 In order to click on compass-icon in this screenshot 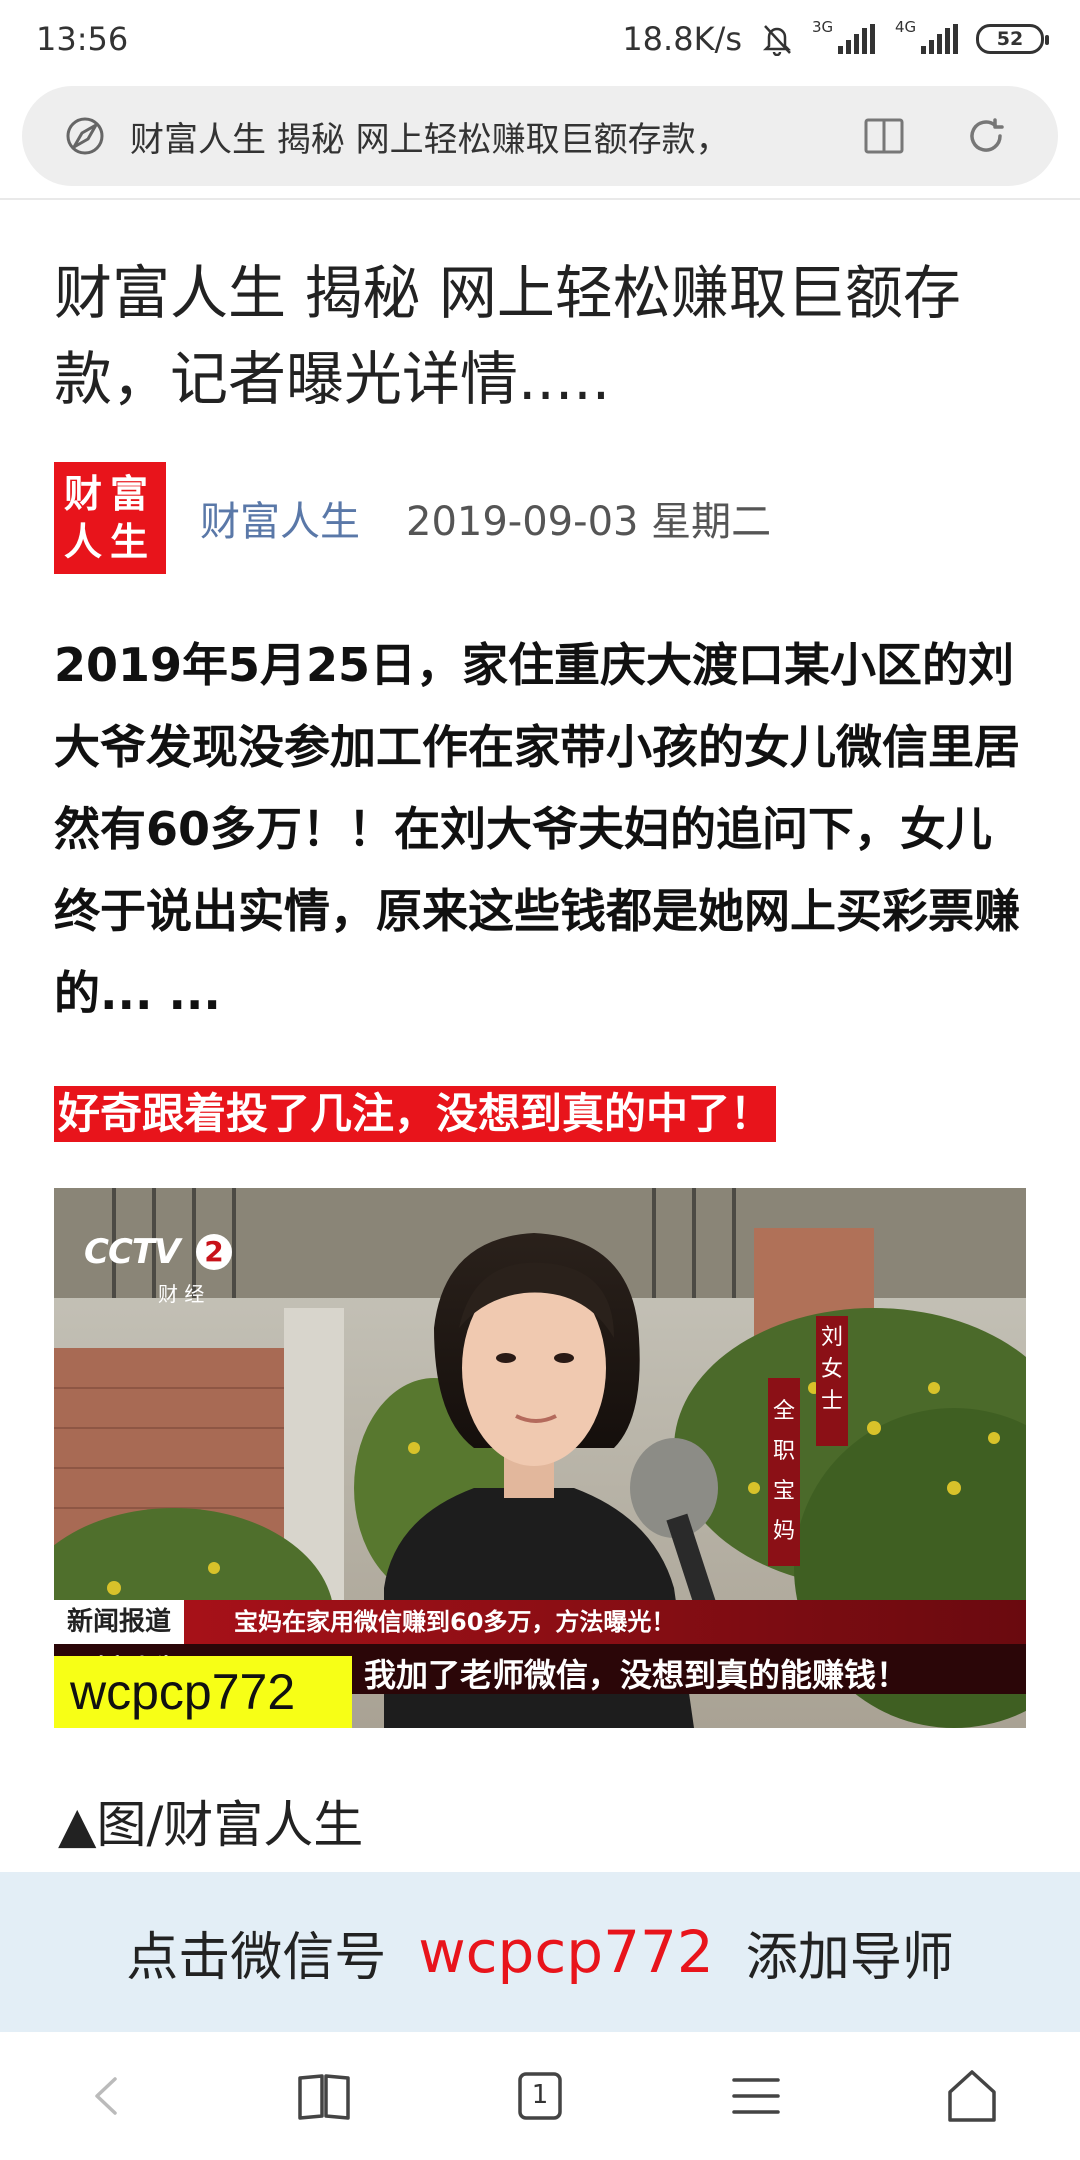, I will do `click(85, 136)`.